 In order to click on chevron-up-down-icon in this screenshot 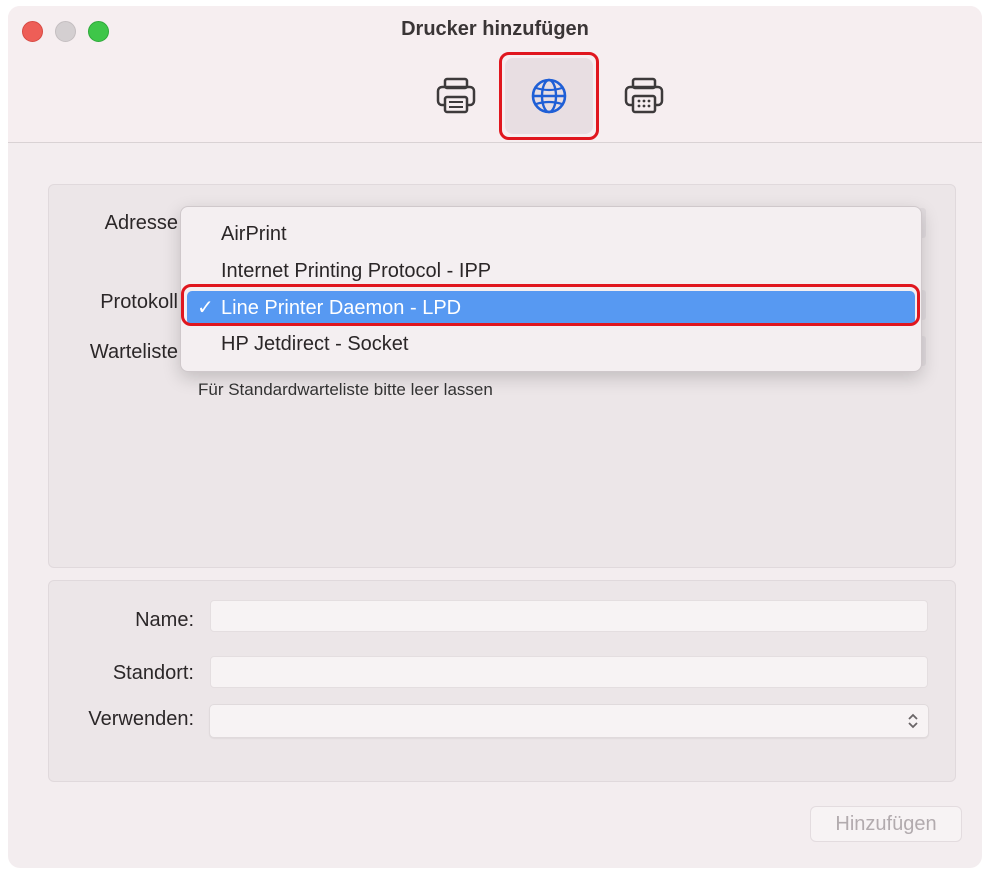, I will do `click(913, 721)`.